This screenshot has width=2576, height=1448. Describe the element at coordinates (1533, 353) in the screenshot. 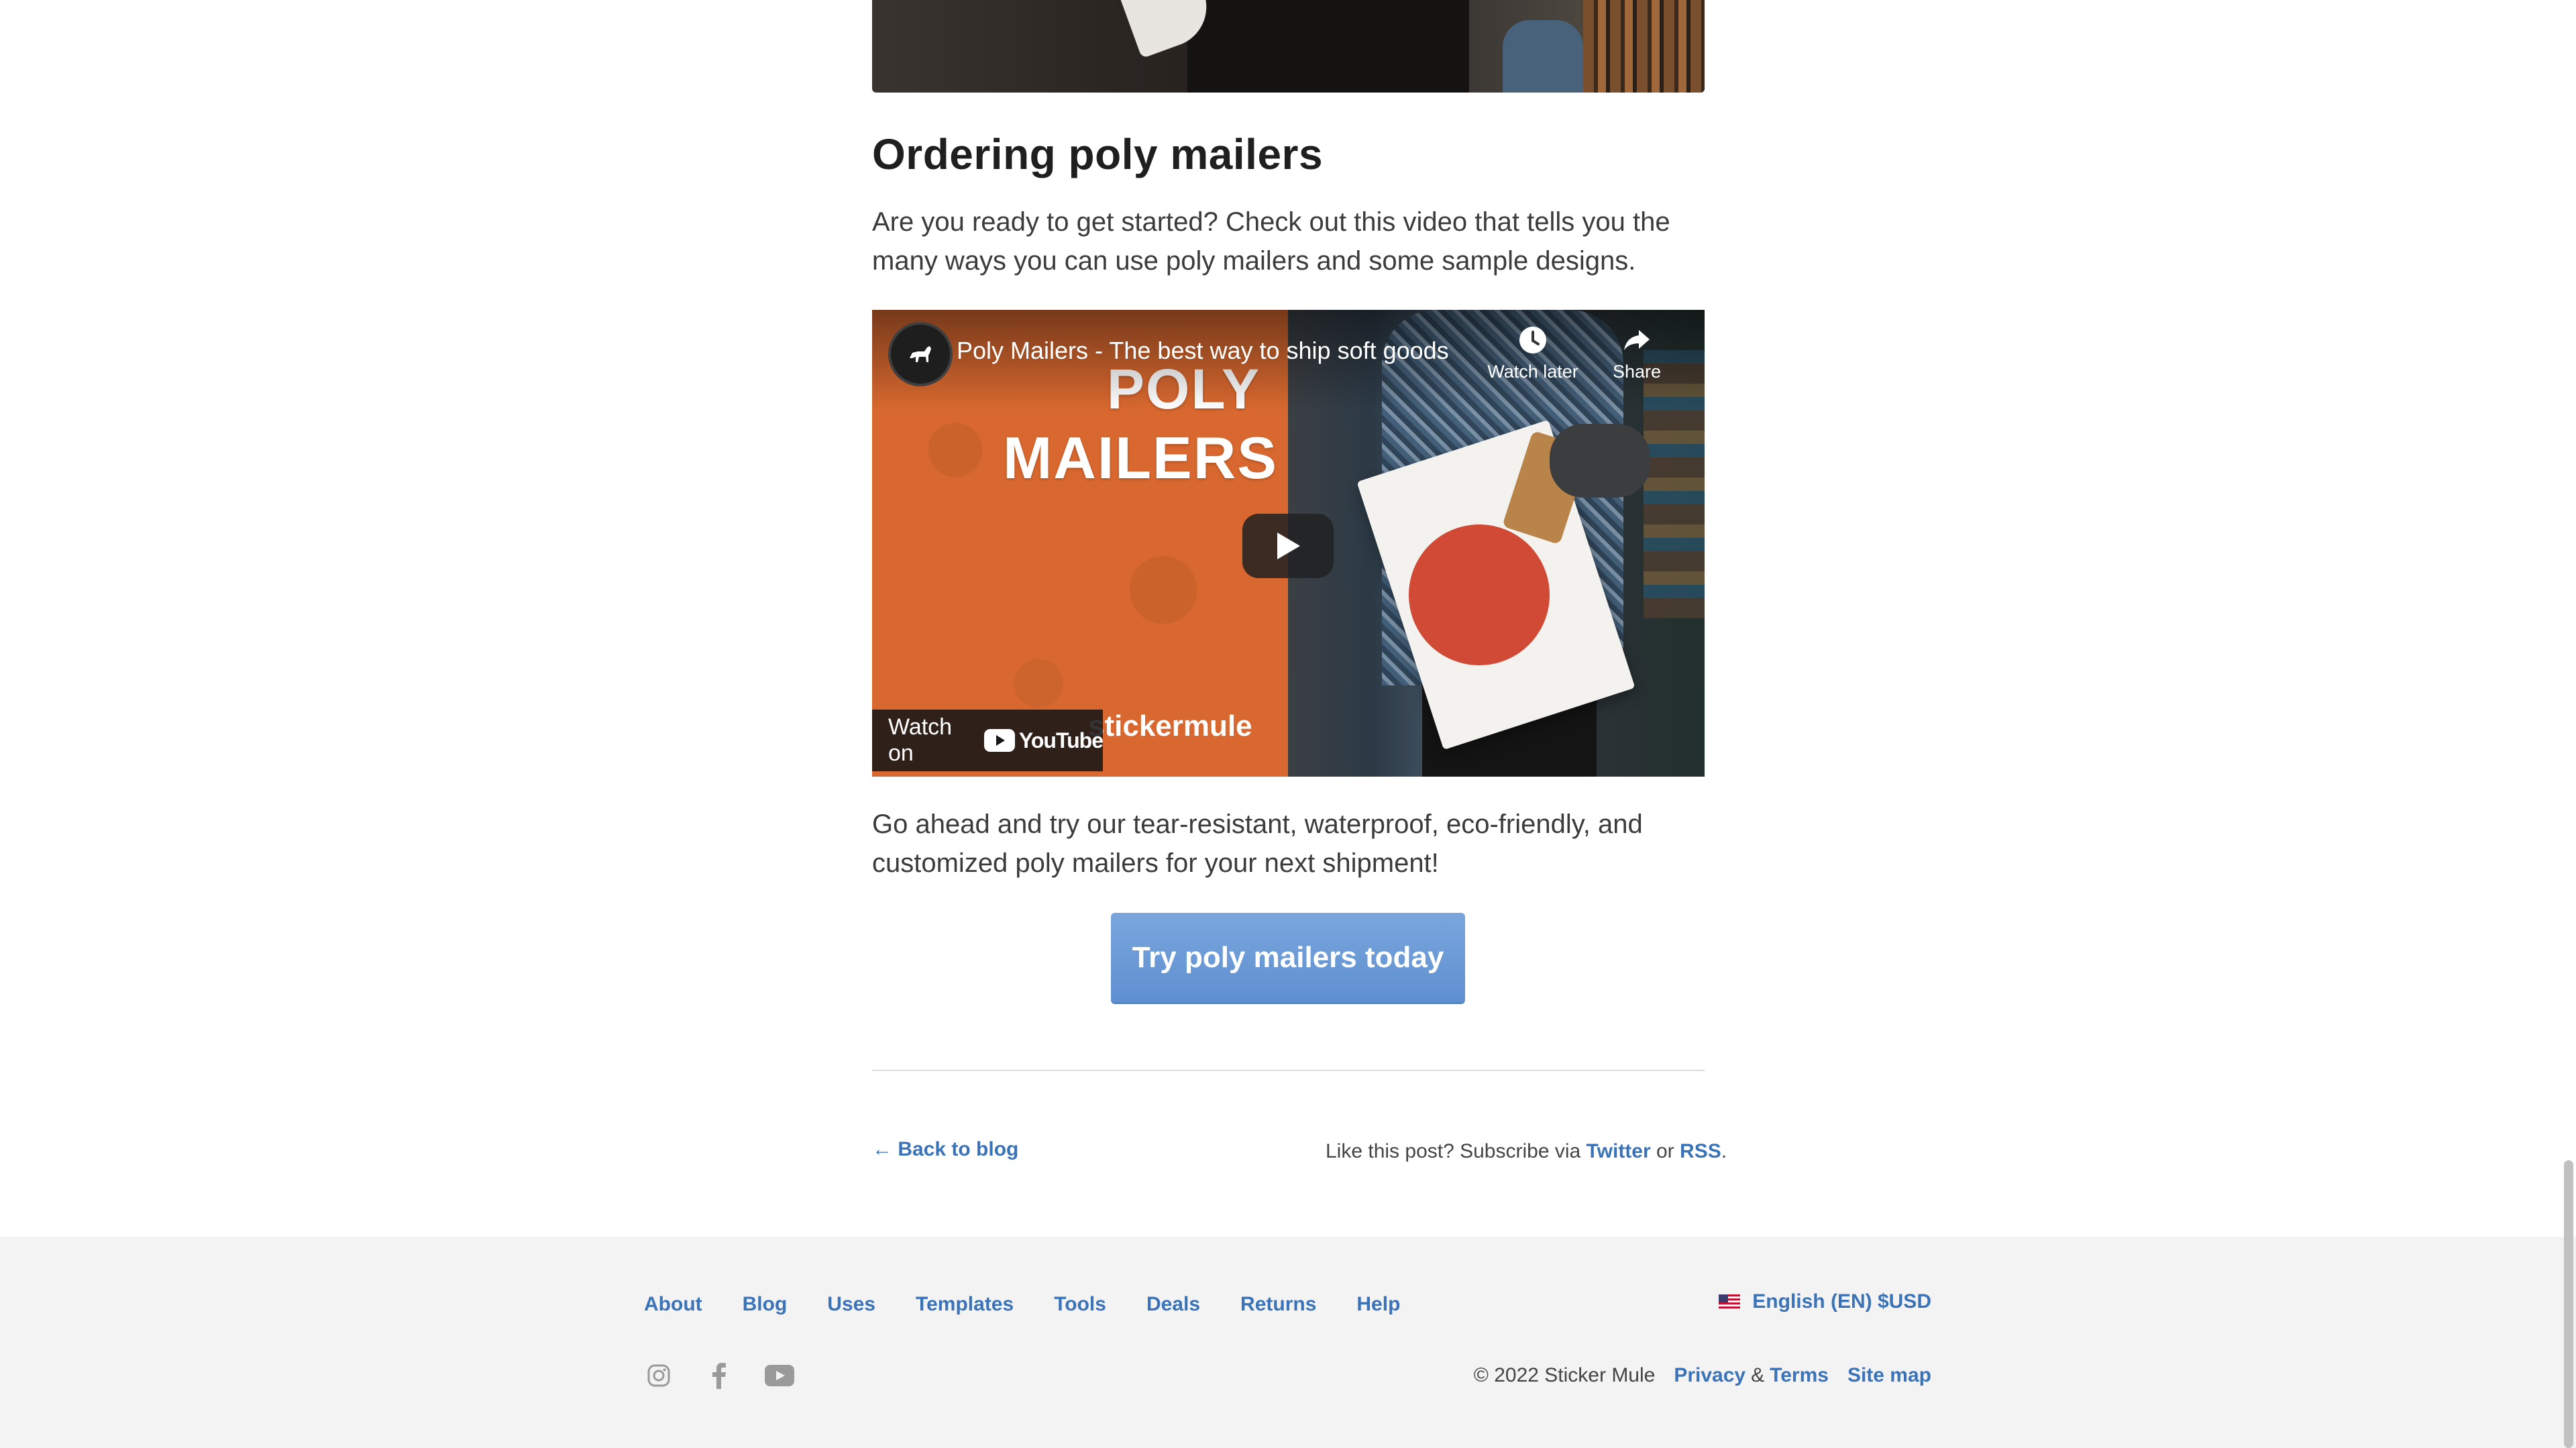

I see `watch-later-button: Watch later` at that location.